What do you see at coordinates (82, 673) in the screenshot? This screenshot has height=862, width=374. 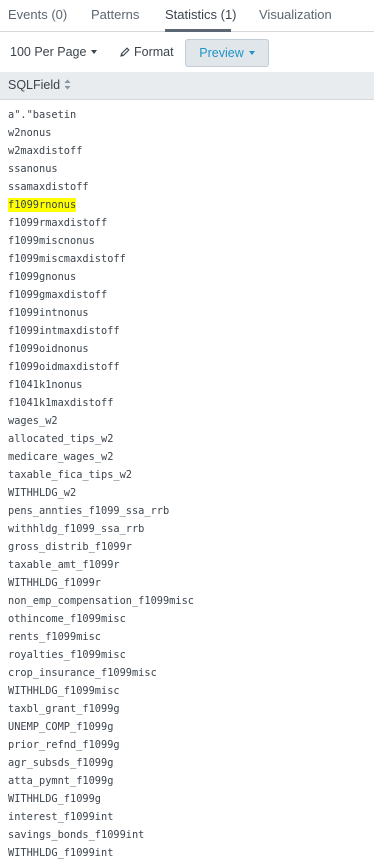 I see `table-cell: crop_insurance_f1099misc` at bounding box center [82, 673].